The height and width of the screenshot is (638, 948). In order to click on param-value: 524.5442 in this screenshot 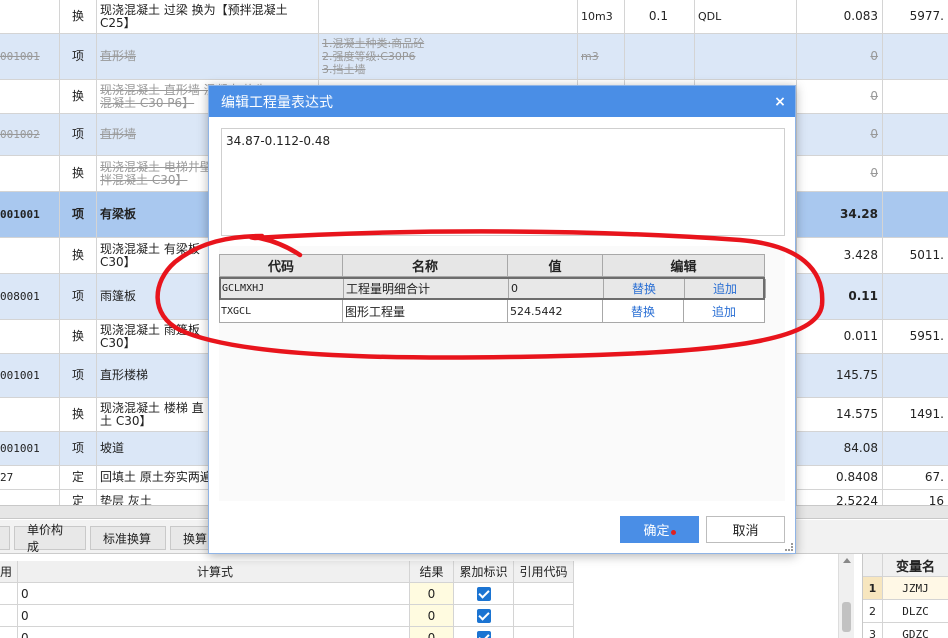, I will do `click(555, 311)`.